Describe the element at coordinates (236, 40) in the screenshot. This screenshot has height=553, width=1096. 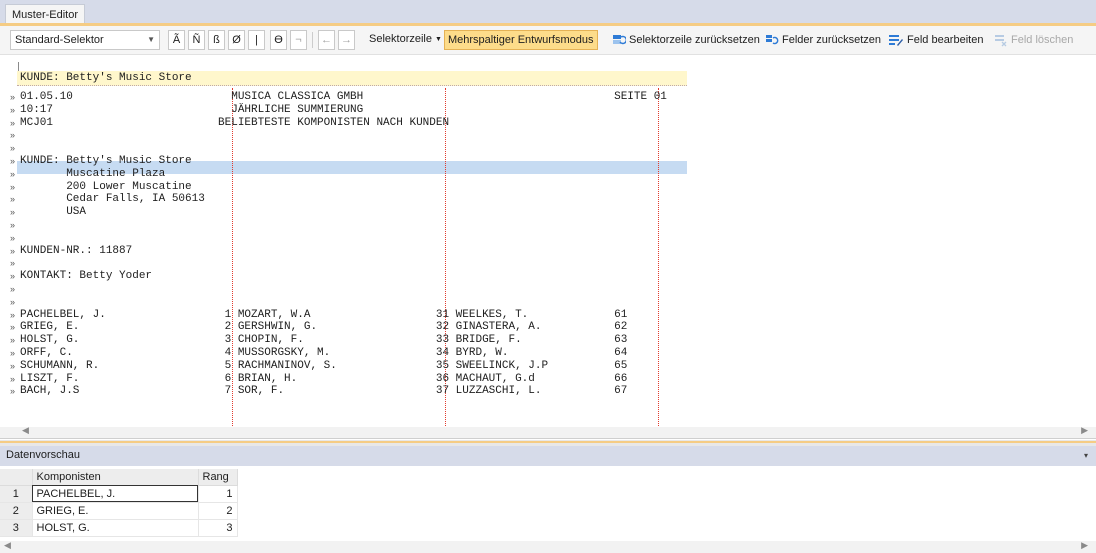
I see `char-button-o-slash: Ø` at that location.